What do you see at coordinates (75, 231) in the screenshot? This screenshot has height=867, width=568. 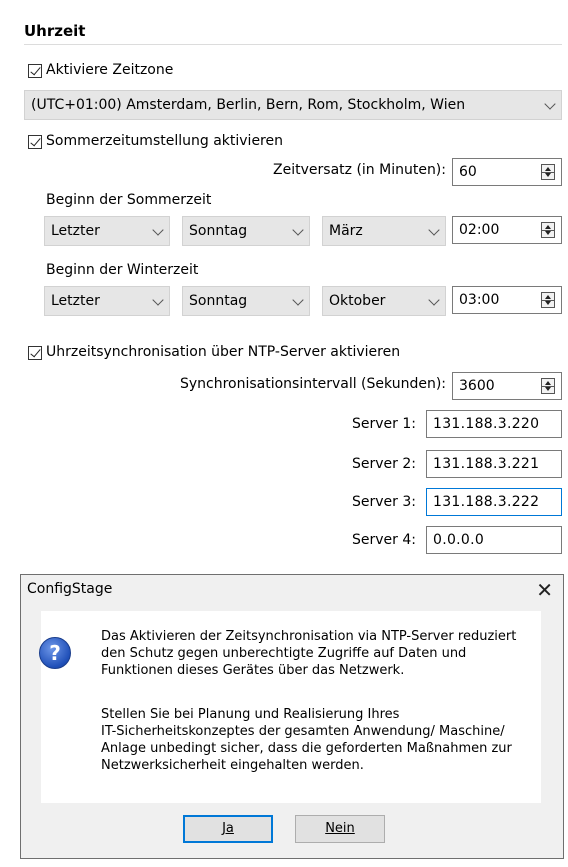 I see `summer-week-value: Letzter` at bounding box center [75, 231].